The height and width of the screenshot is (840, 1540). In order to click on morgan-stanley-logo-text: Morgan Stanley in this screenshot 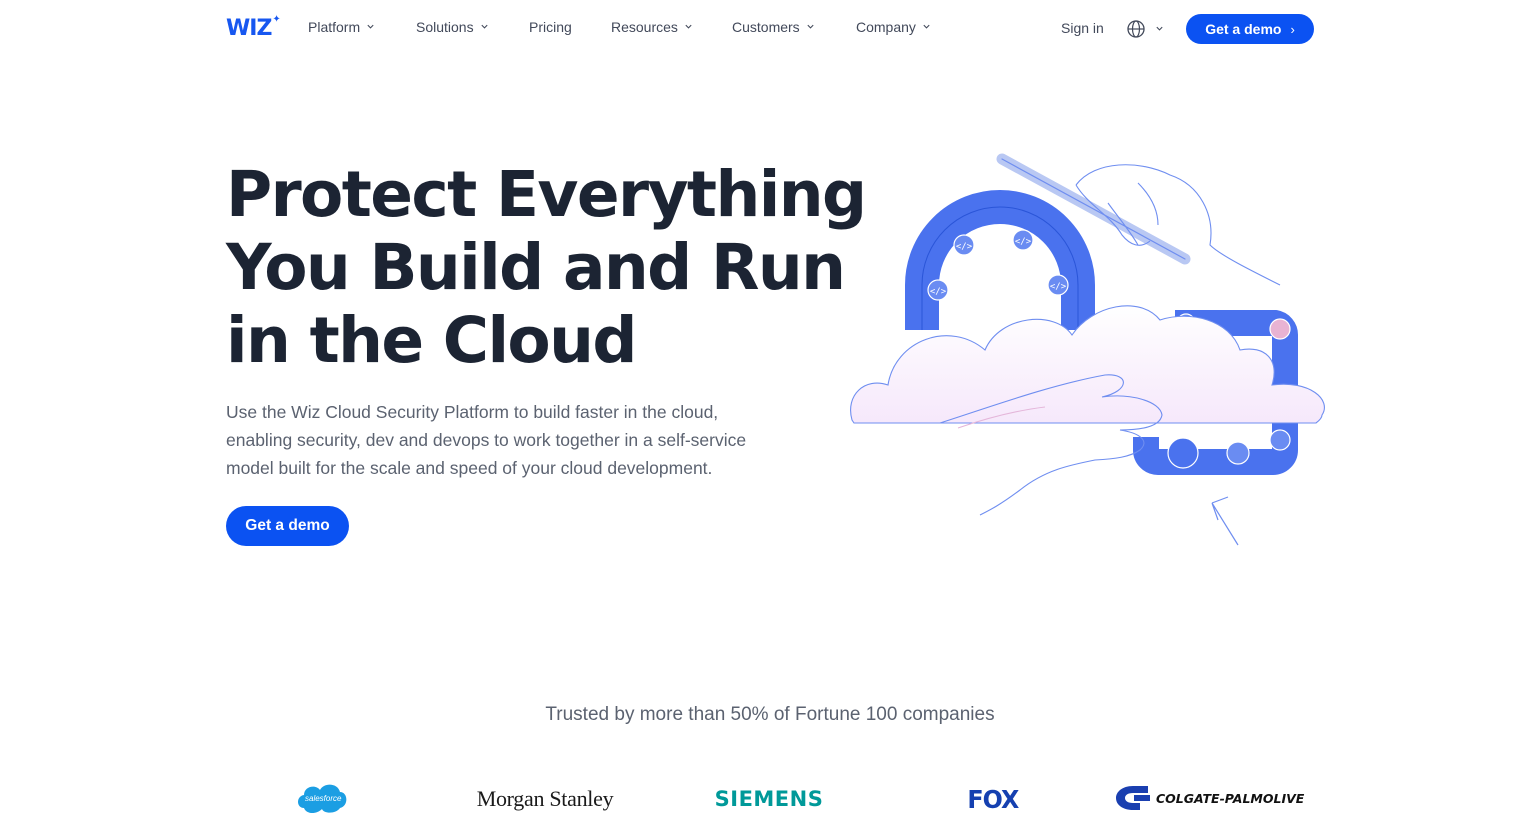, I will do `click(545, 798)`.